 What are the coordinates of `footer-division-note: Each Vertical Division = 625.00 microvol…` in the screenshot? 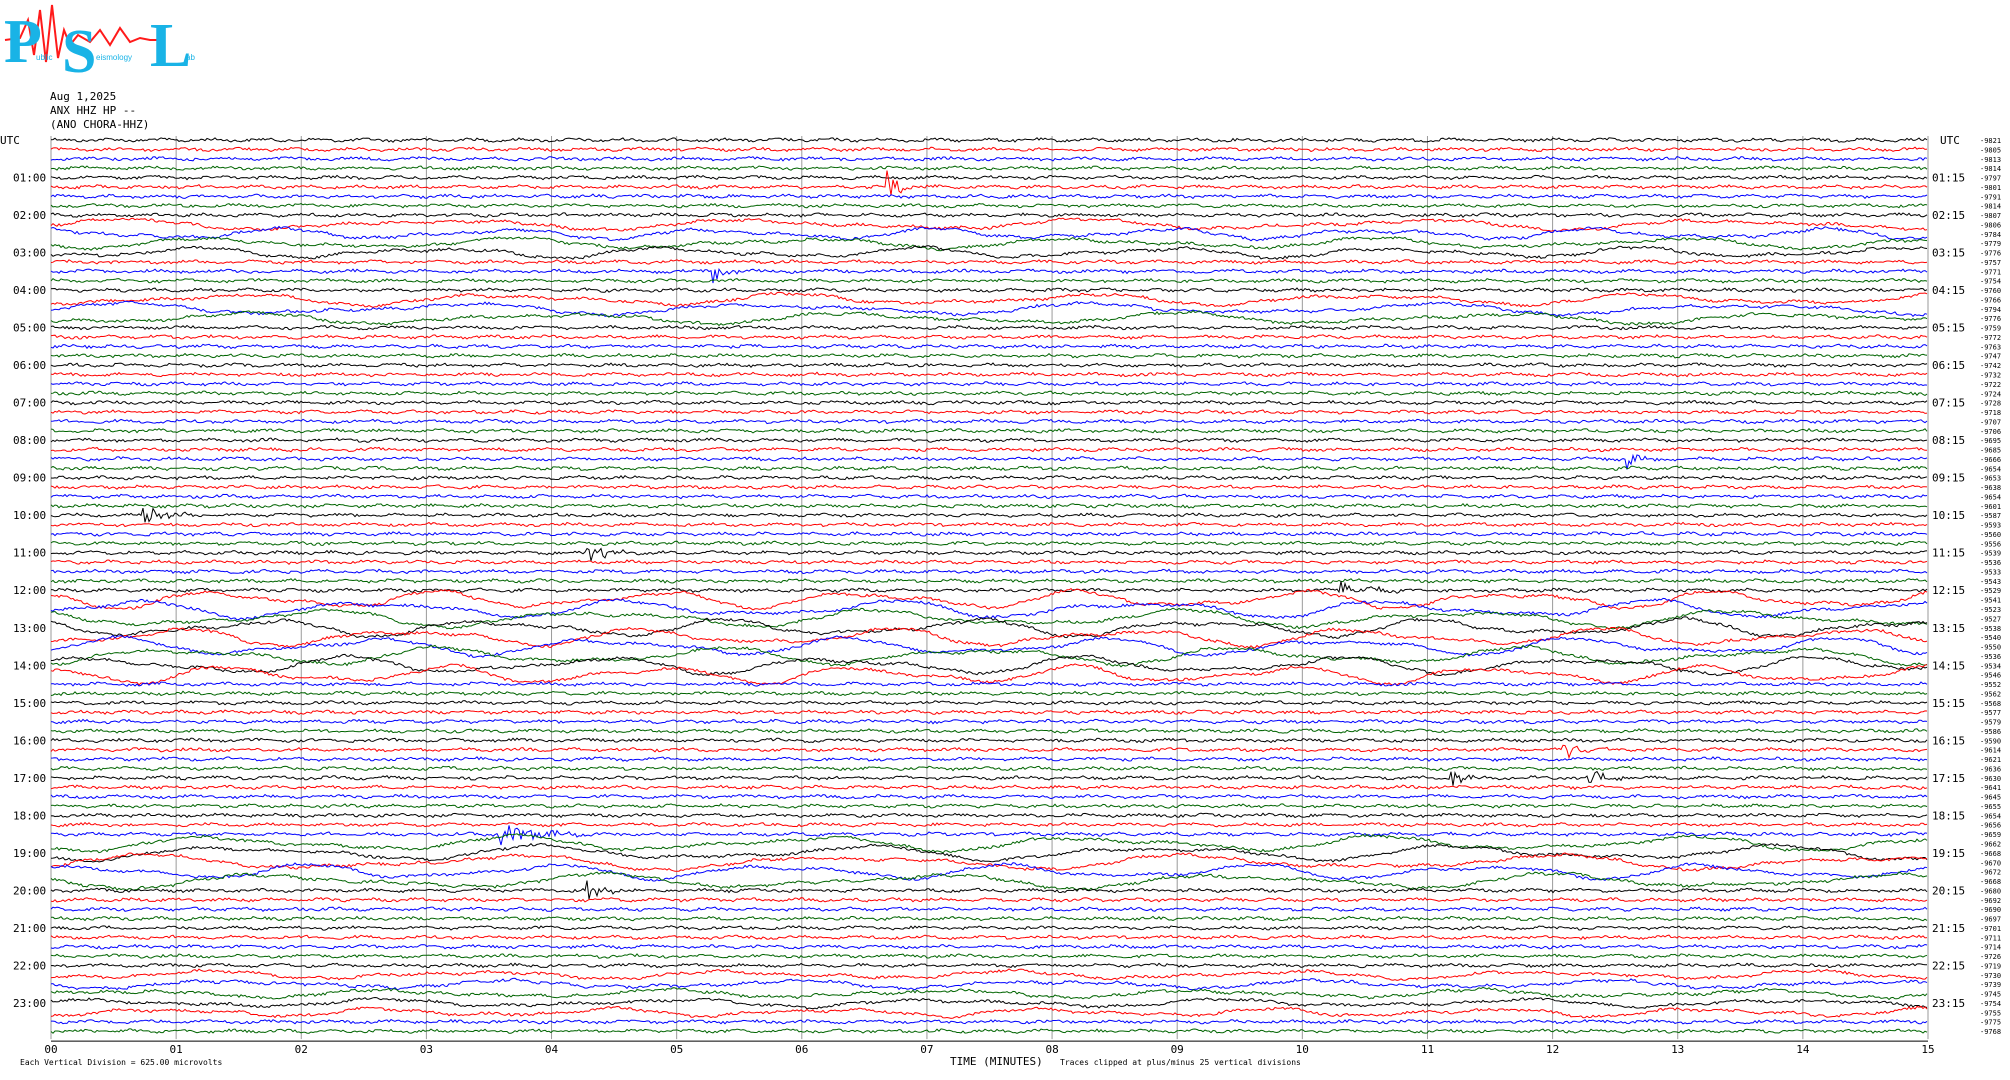 It's located at (121, 1062).